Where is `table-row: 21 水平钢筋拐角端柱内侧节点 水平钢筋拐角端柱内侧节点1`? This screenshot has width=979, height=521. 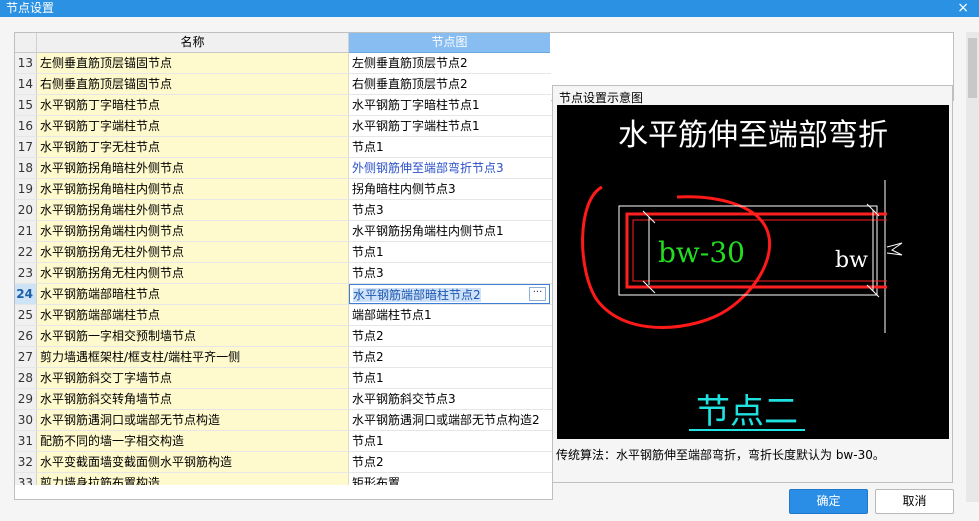 table-row: 21 水平钢筋拐角端柱内侧节点 水平钢筋拐角端柱内侧节点1 is located at coordinates (283, 231).